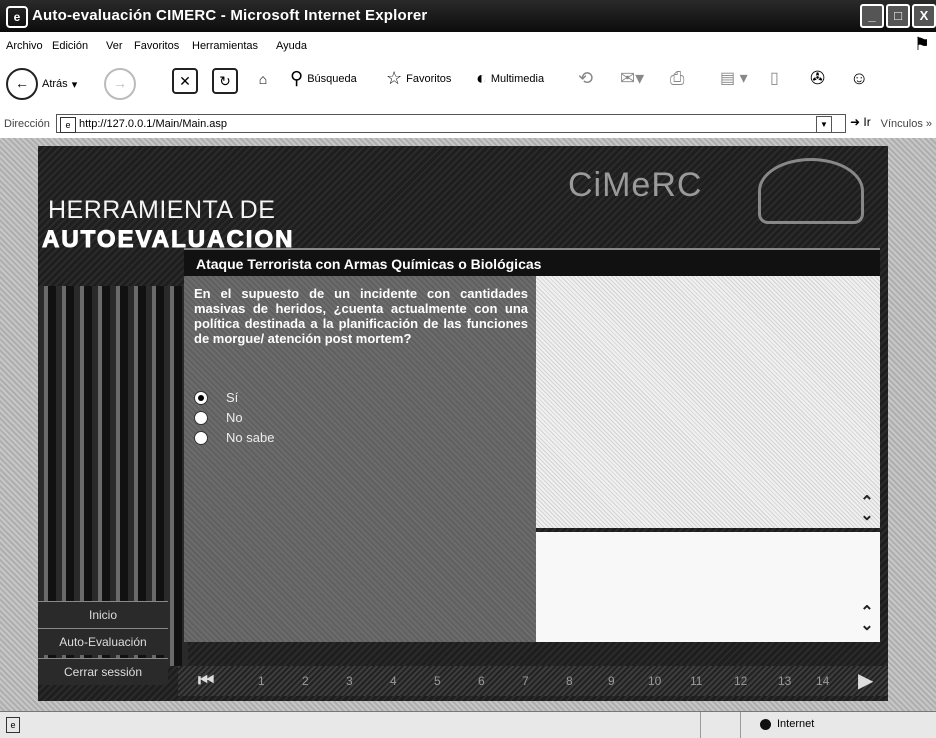 The image size is (936, 738). I want to click on page-icon: e, so click(68, 125).